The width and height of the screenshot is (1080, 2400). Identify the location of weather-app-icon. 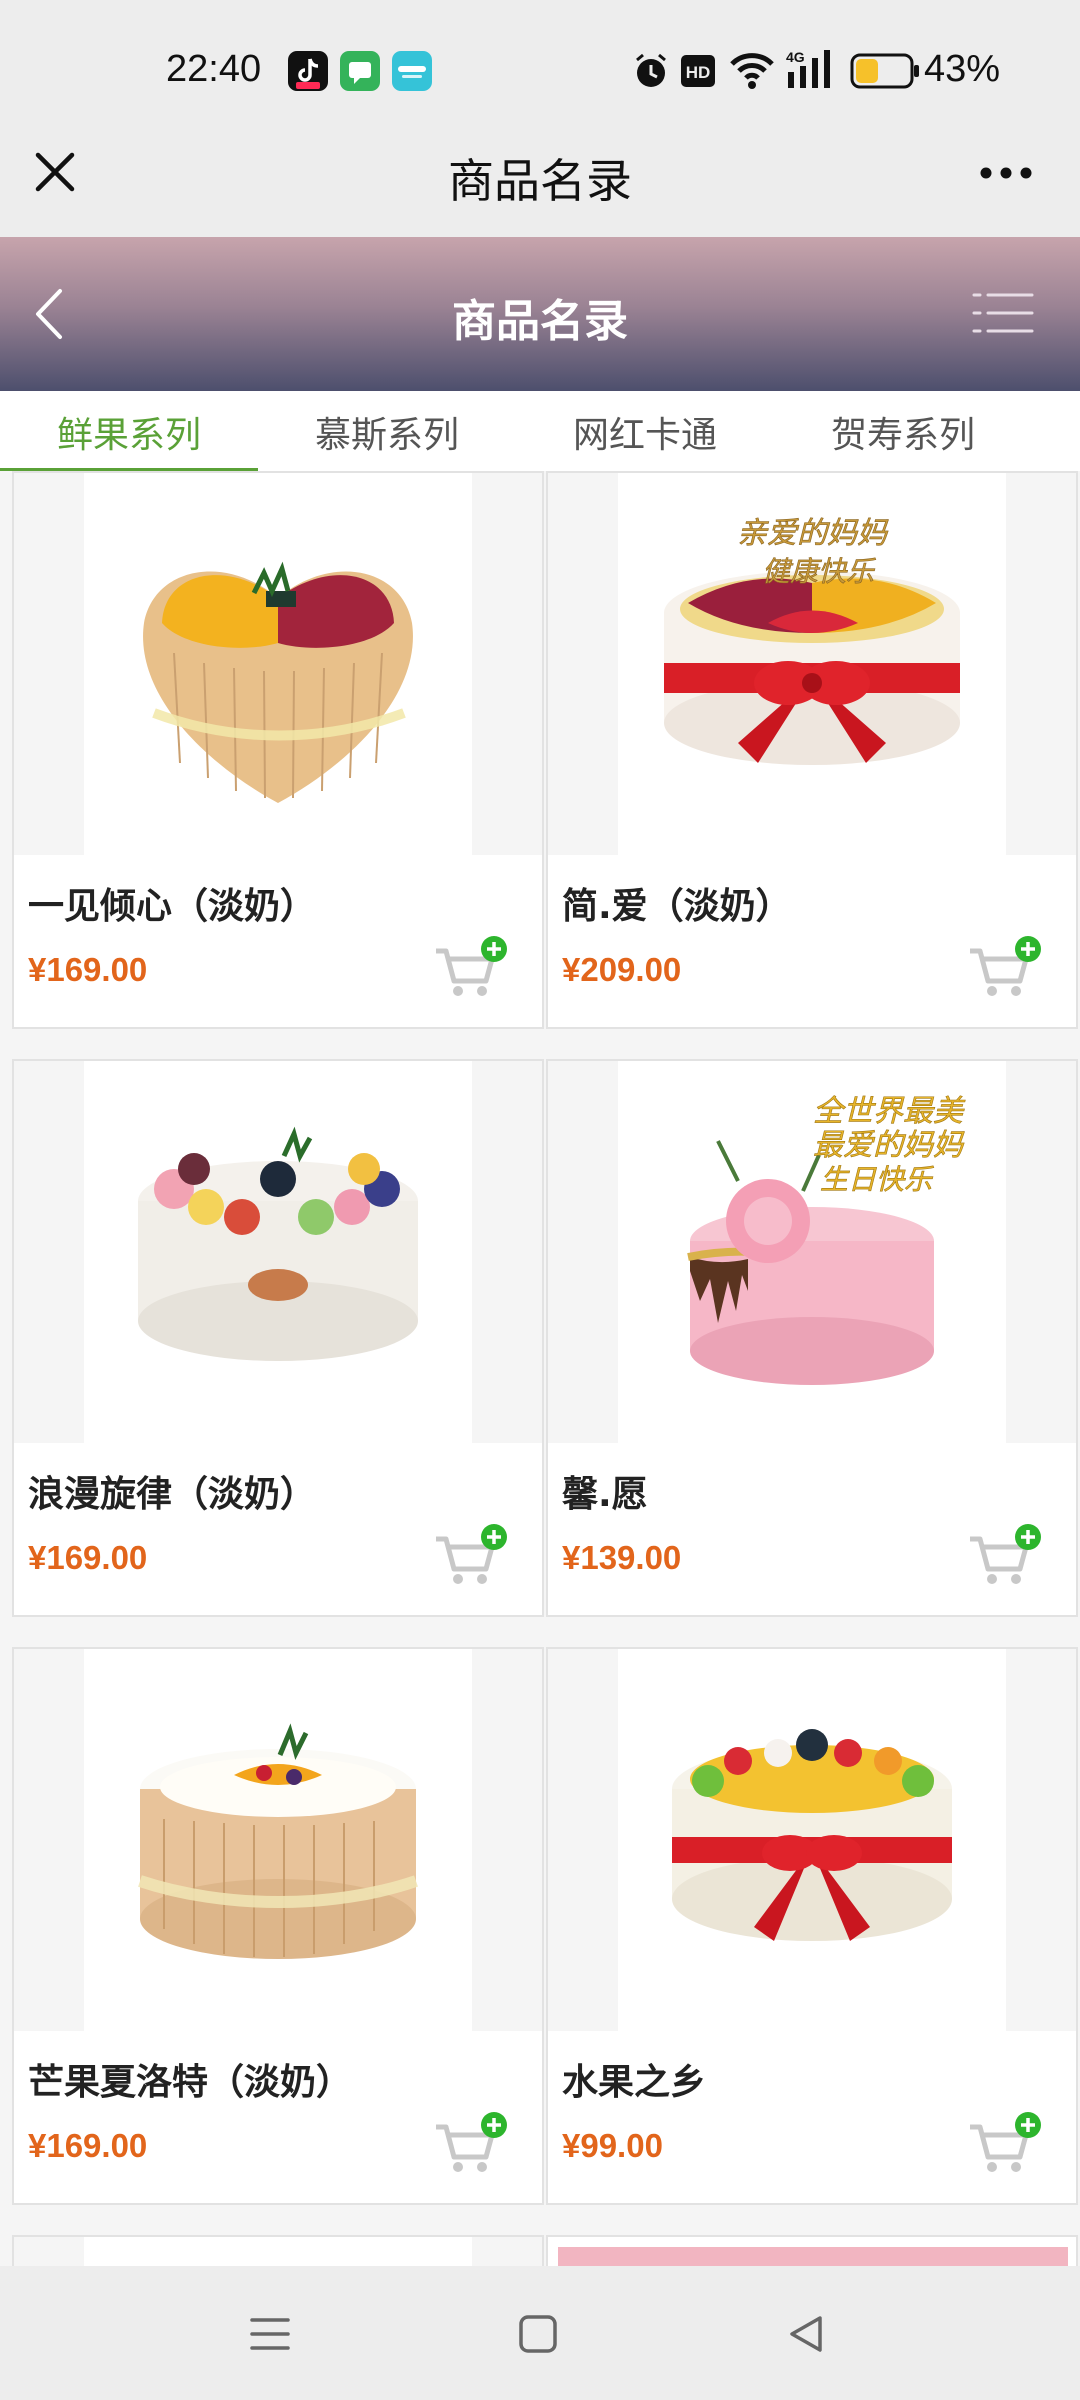
(412, 71).